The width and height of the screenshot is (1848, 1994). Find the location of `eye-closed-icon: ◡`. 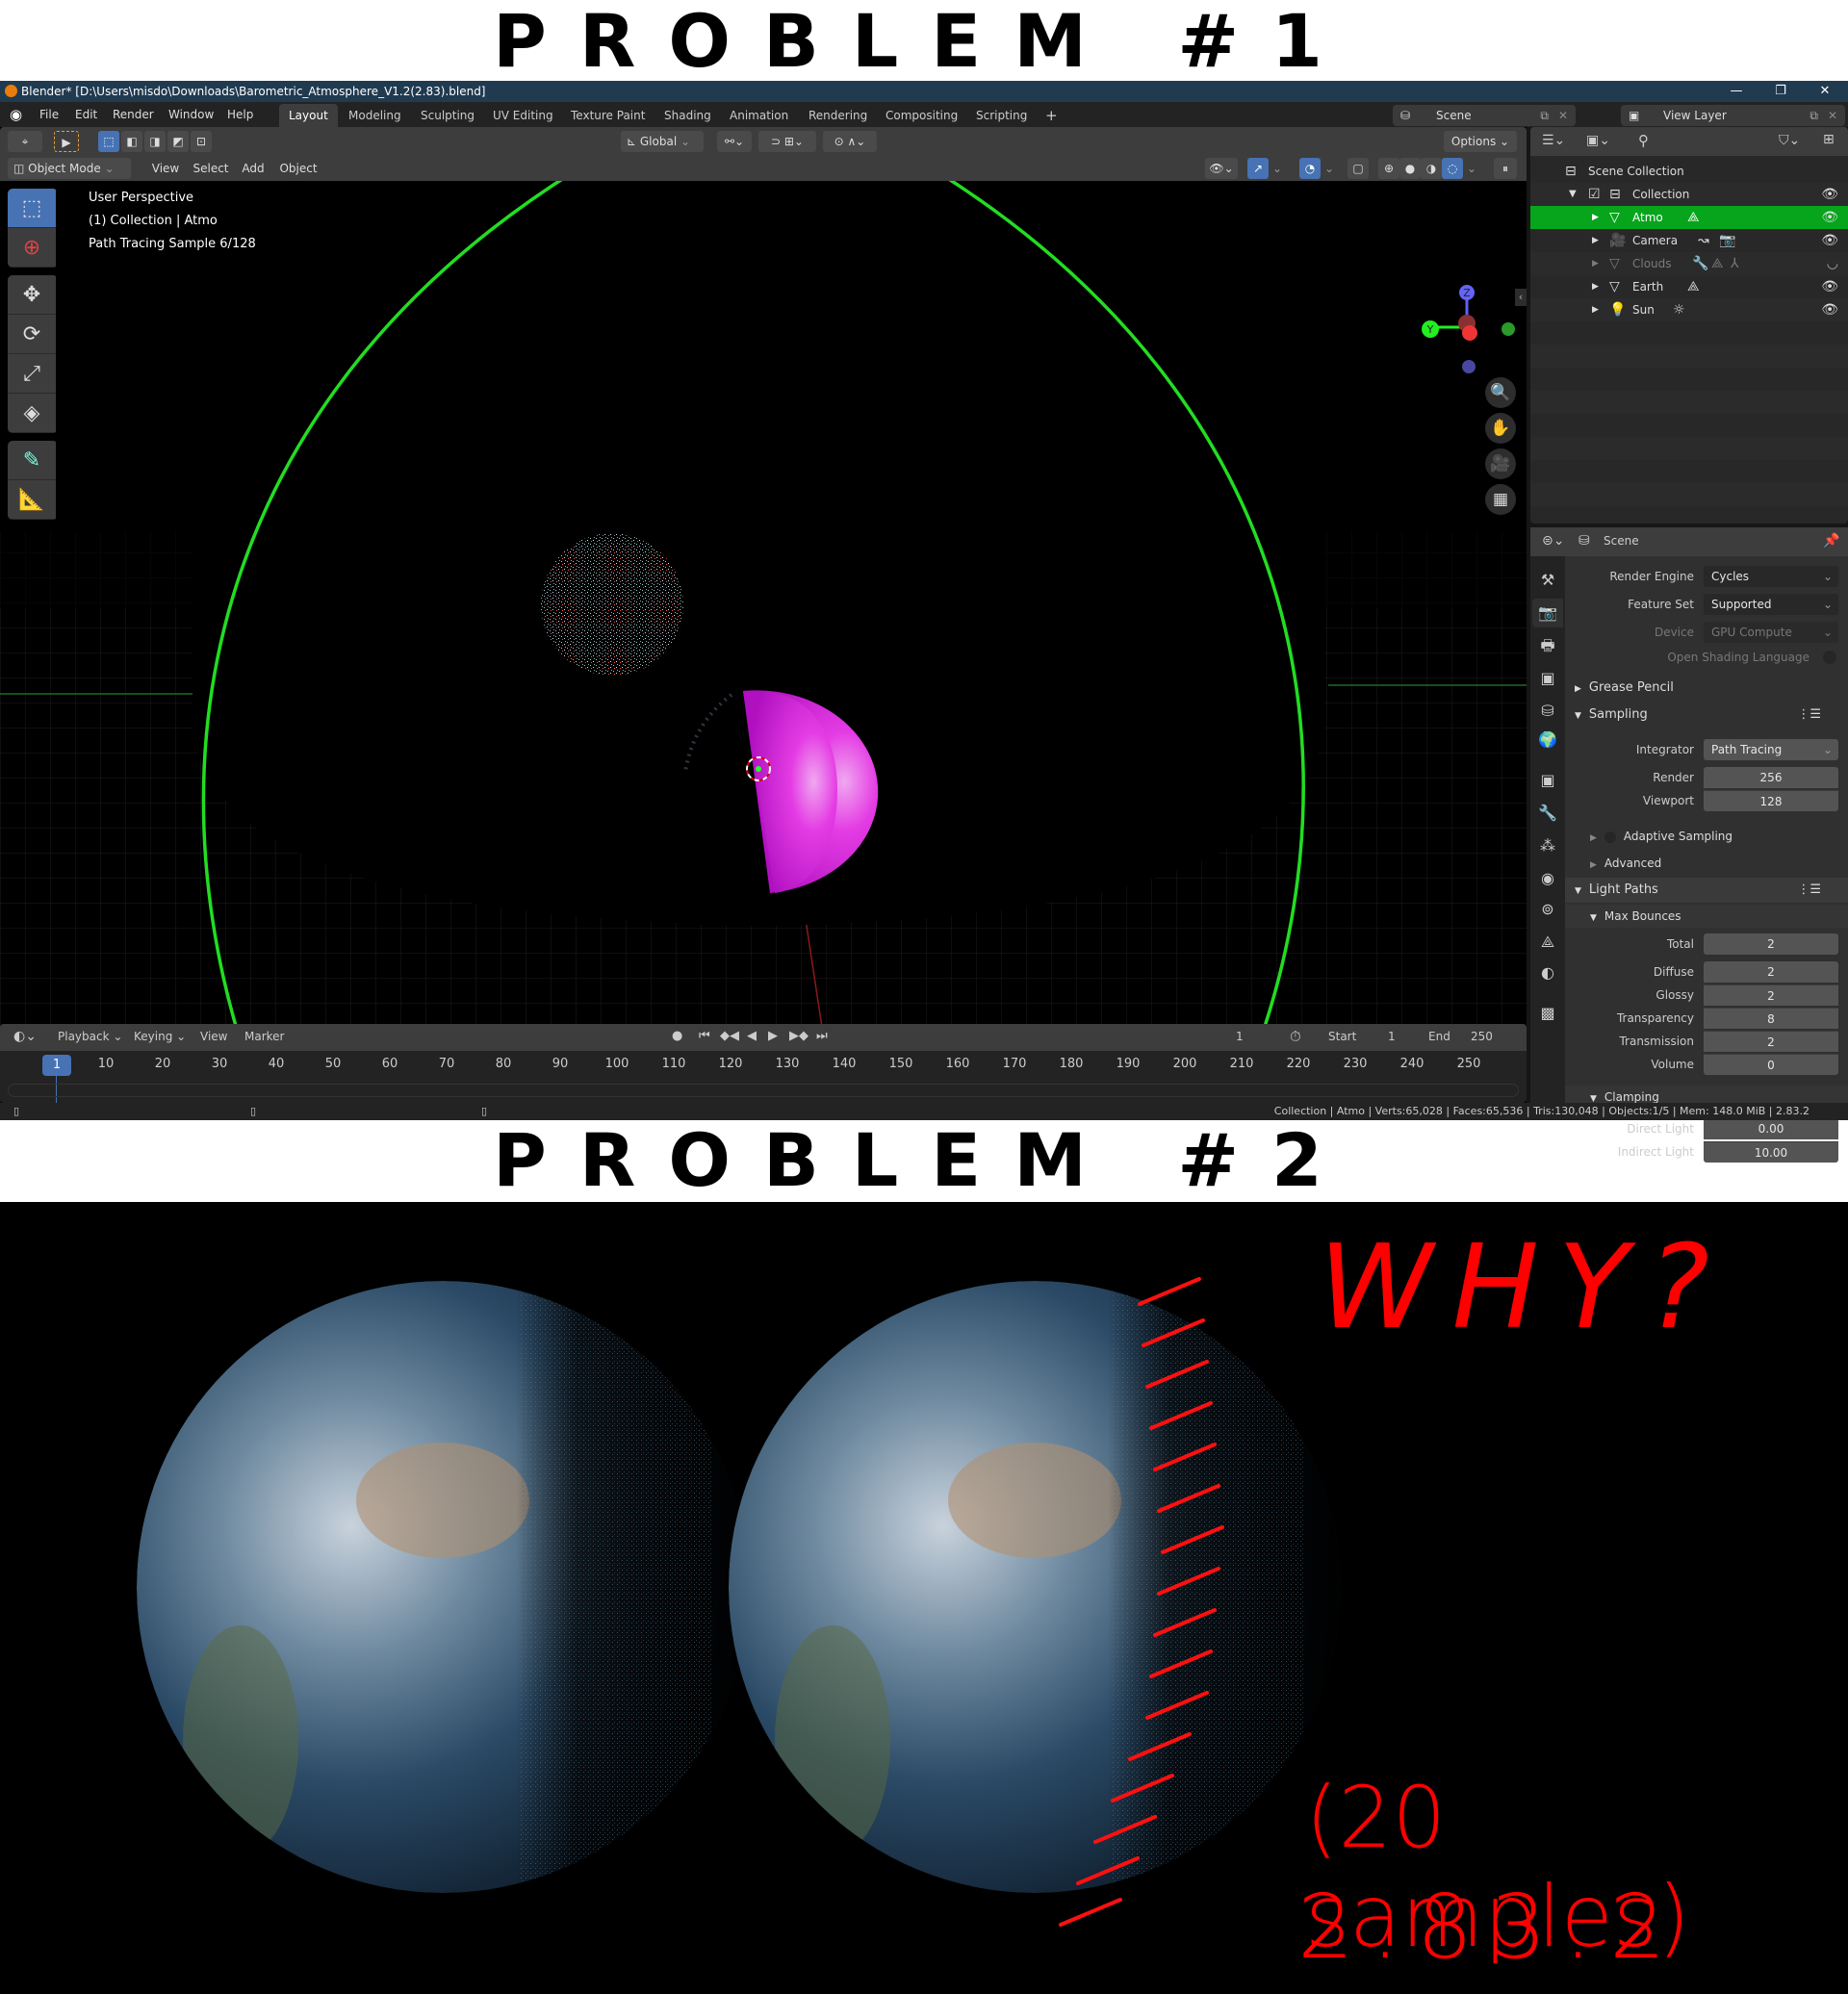

eye-closed-icon: ◡ is located at coordinates (1832, 263).